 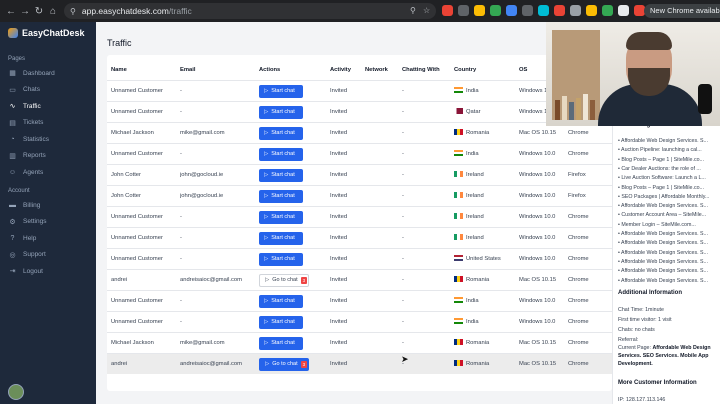 I want to click on operating-system: Mac OS 10.15, so click(x=538, y=280).